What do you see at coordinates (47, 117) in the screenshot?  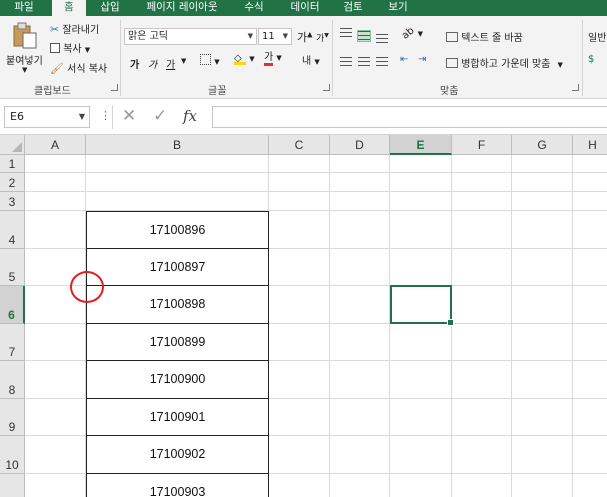 I see `name-box: E6 ▼` at bounding box center [47, 117].